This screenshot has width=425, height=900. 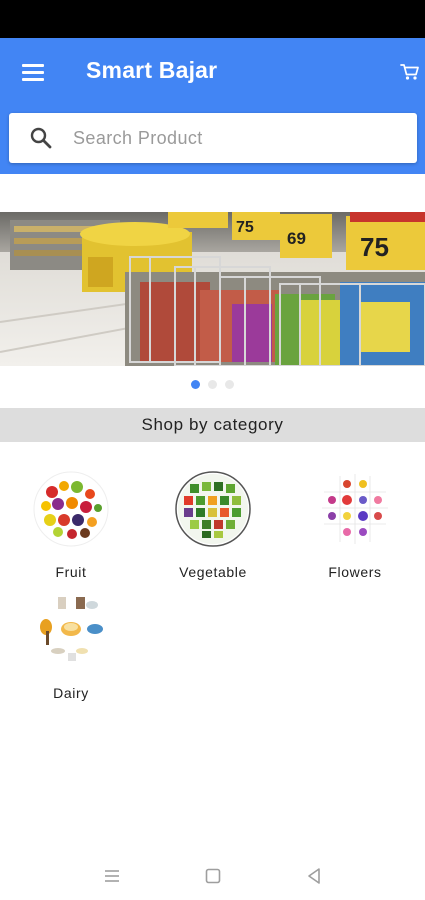 What do you see at coordinates (212, 19) in the screenshot?
I see `status-bar` at bounding box center [212, 19].